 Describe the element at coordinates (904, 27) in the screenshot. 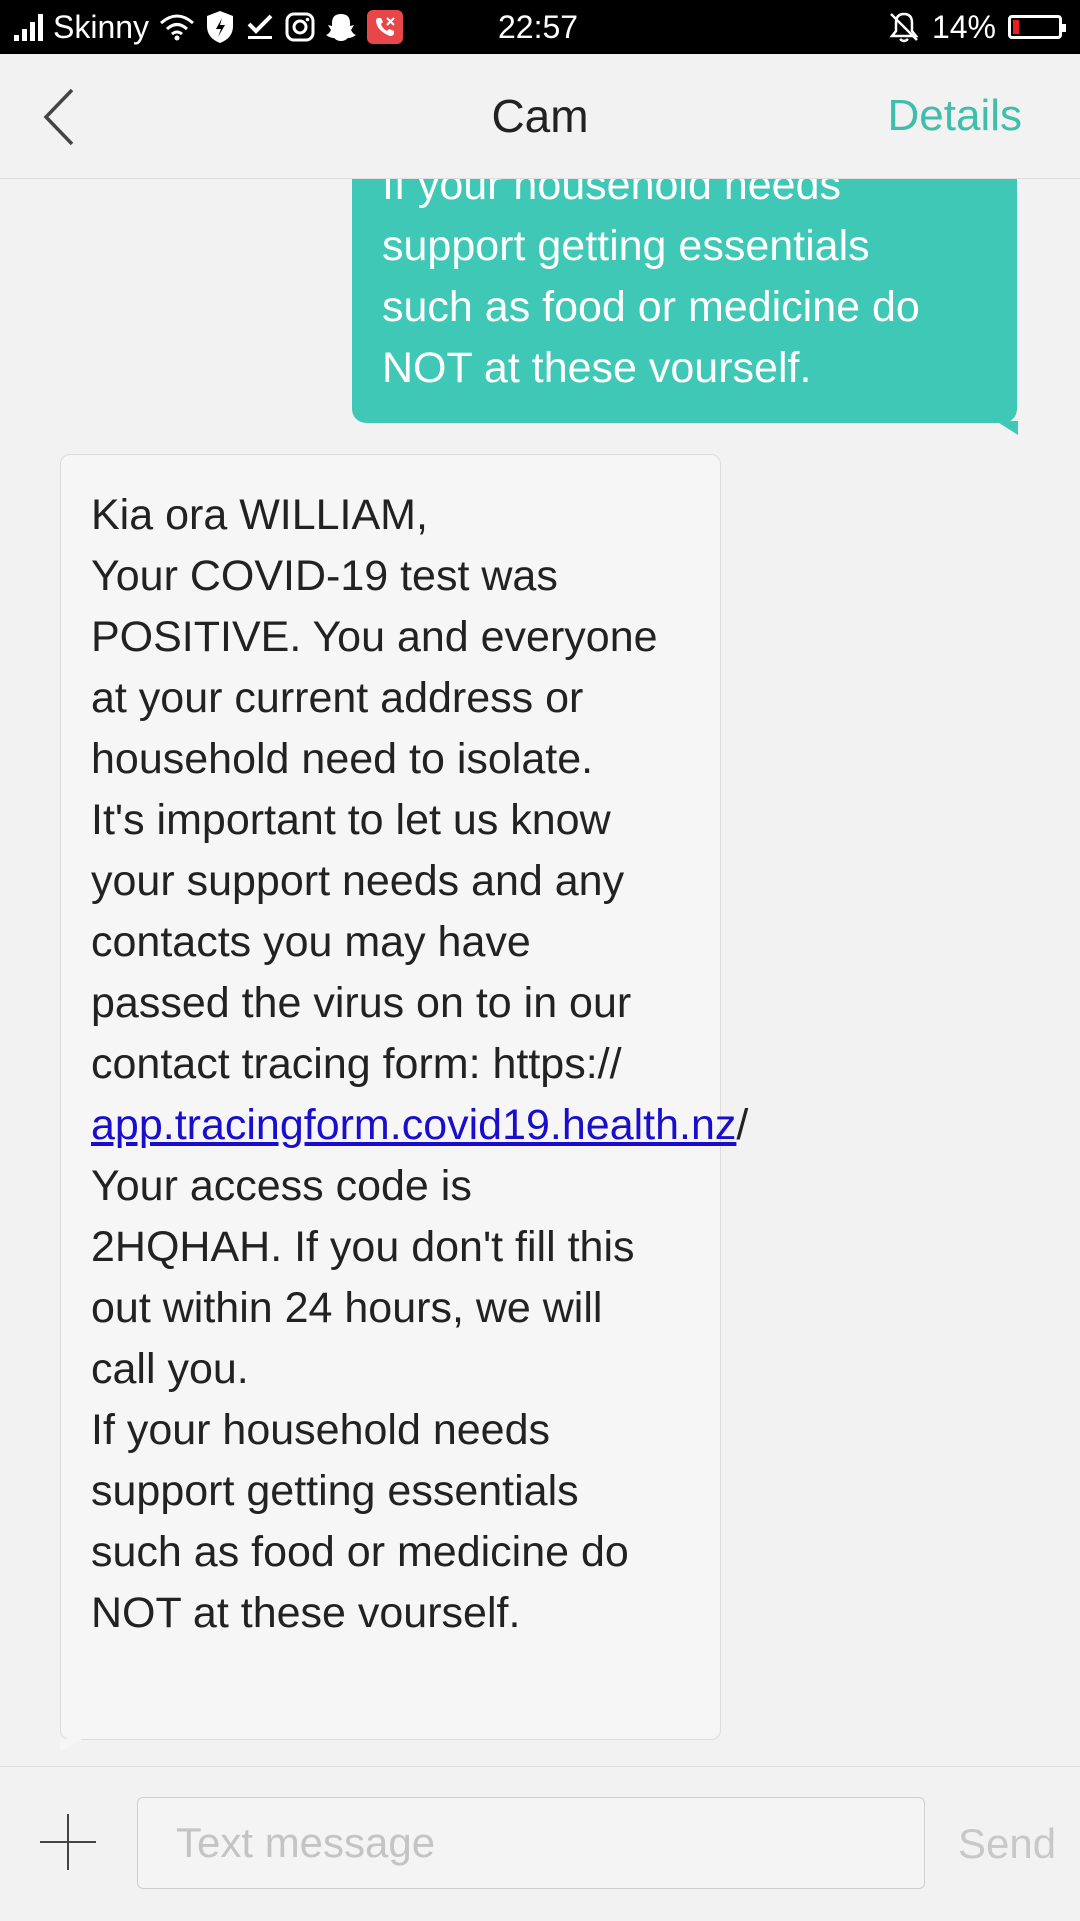

I see `bell-off-icon` at that location.